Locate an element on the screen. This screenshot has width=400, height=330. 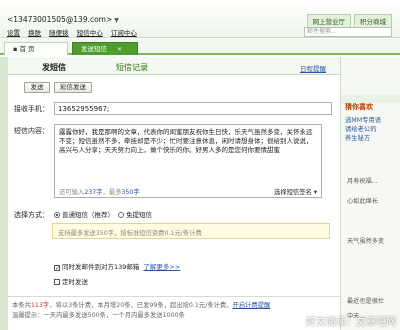
sidebar-text-4: 最近也是很忙 is located at coordinates (366, 301).